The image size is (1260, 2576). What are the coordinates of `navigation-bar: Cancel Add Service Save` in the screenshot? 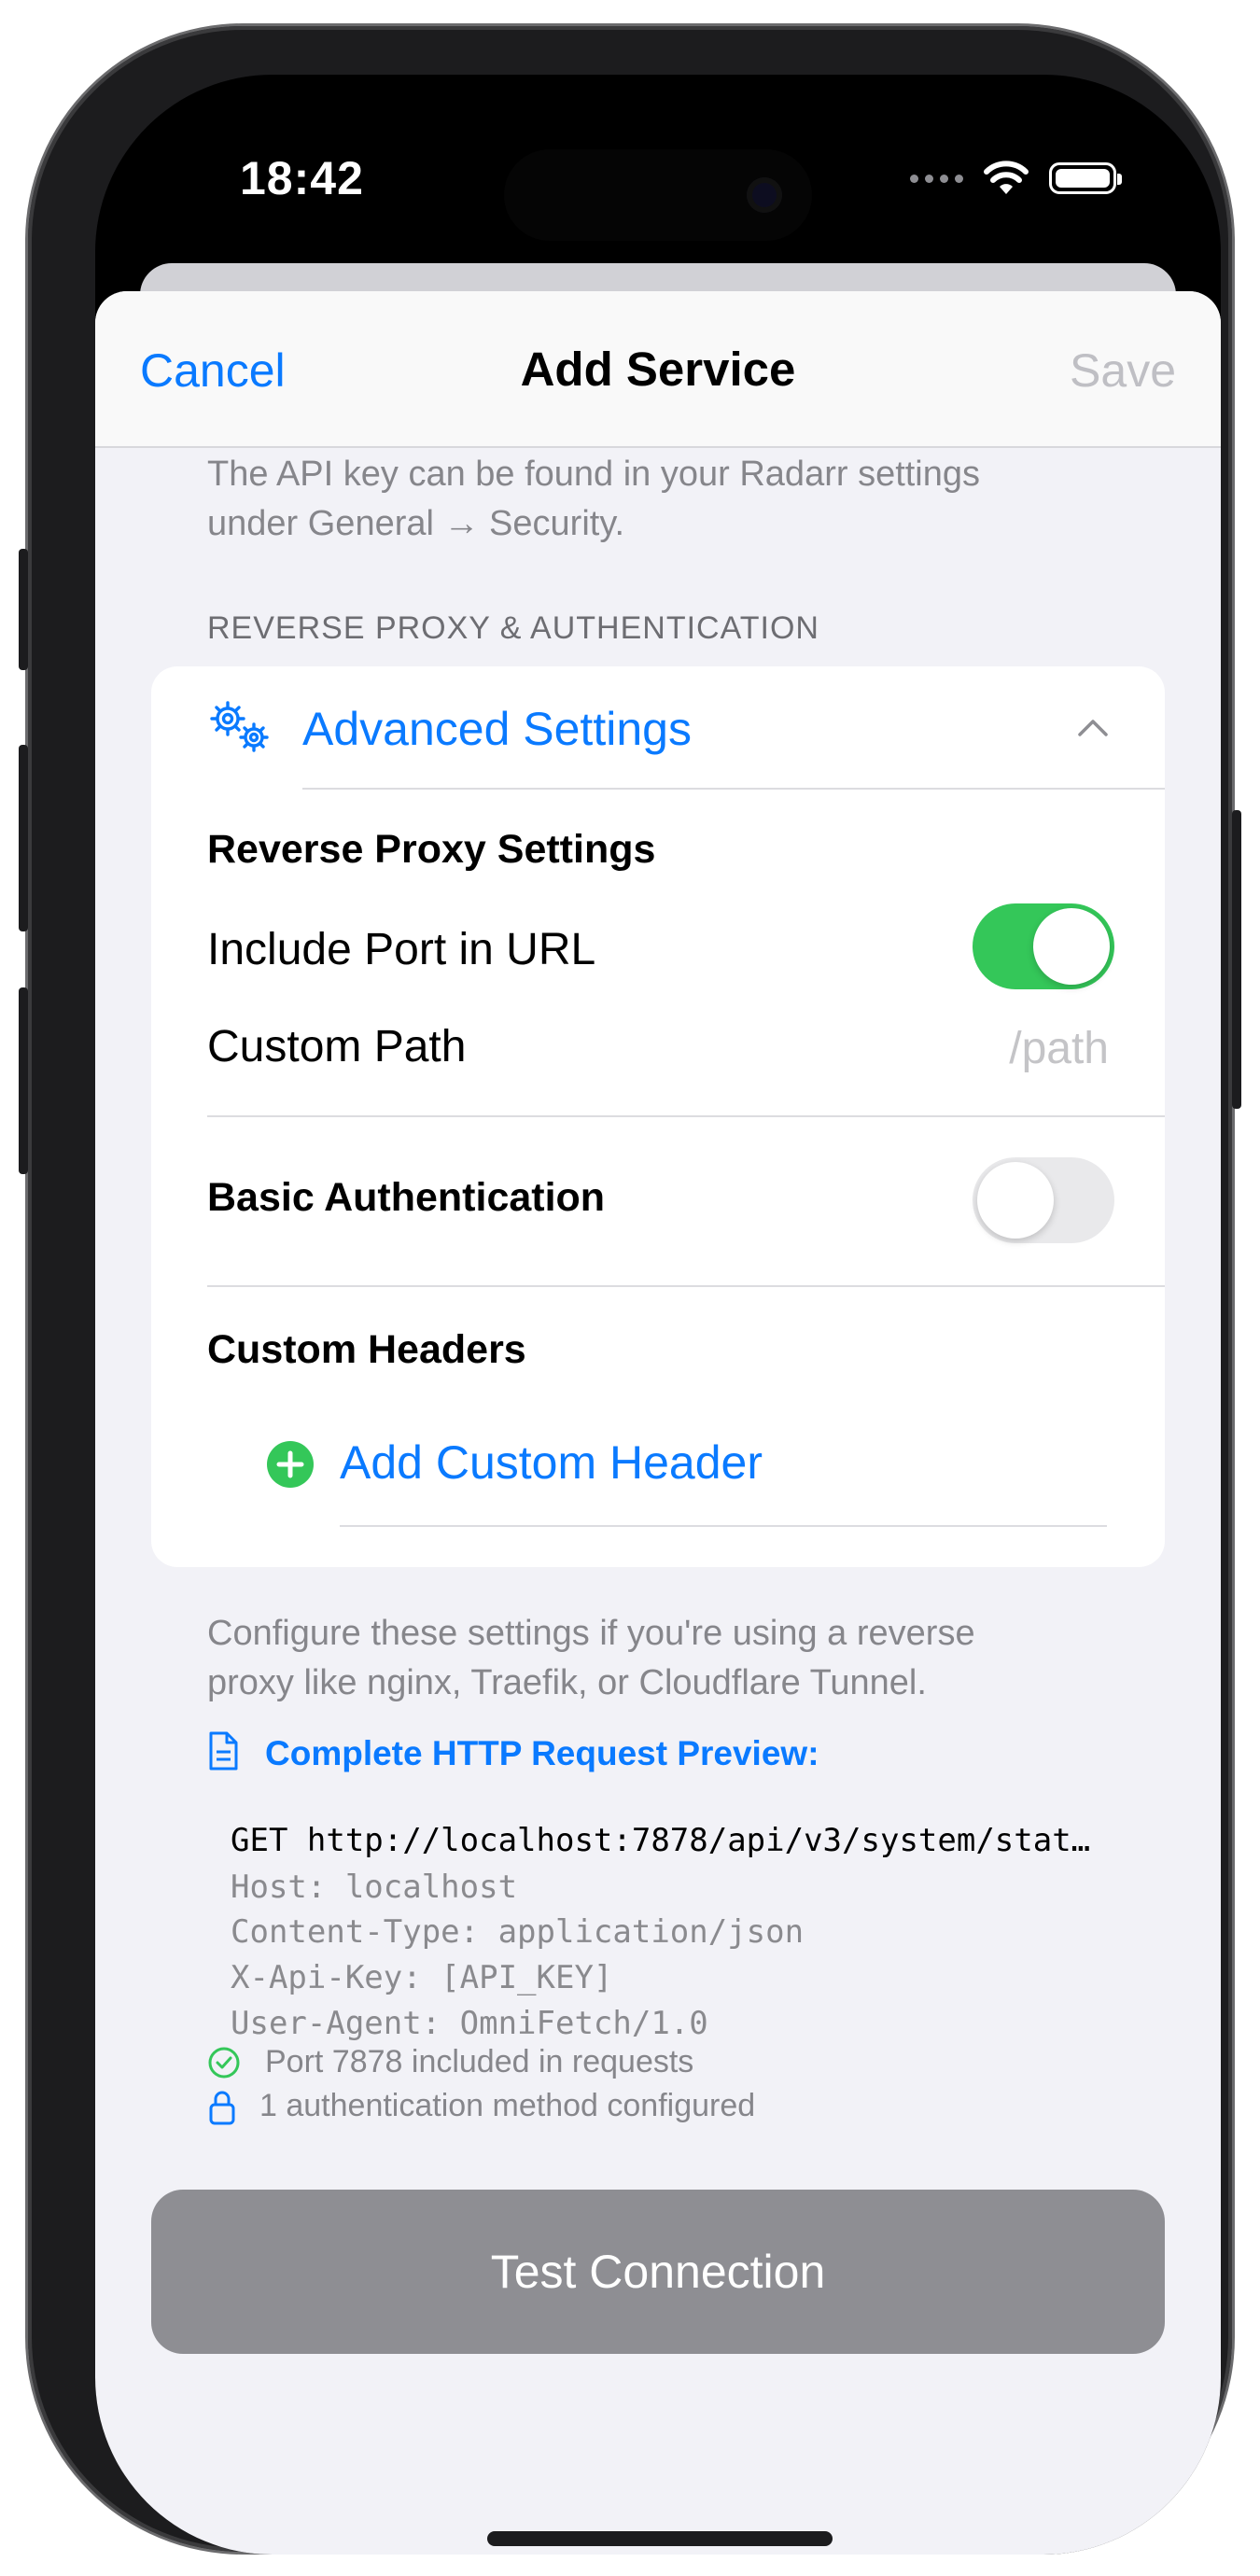 It's located at (658, 369).